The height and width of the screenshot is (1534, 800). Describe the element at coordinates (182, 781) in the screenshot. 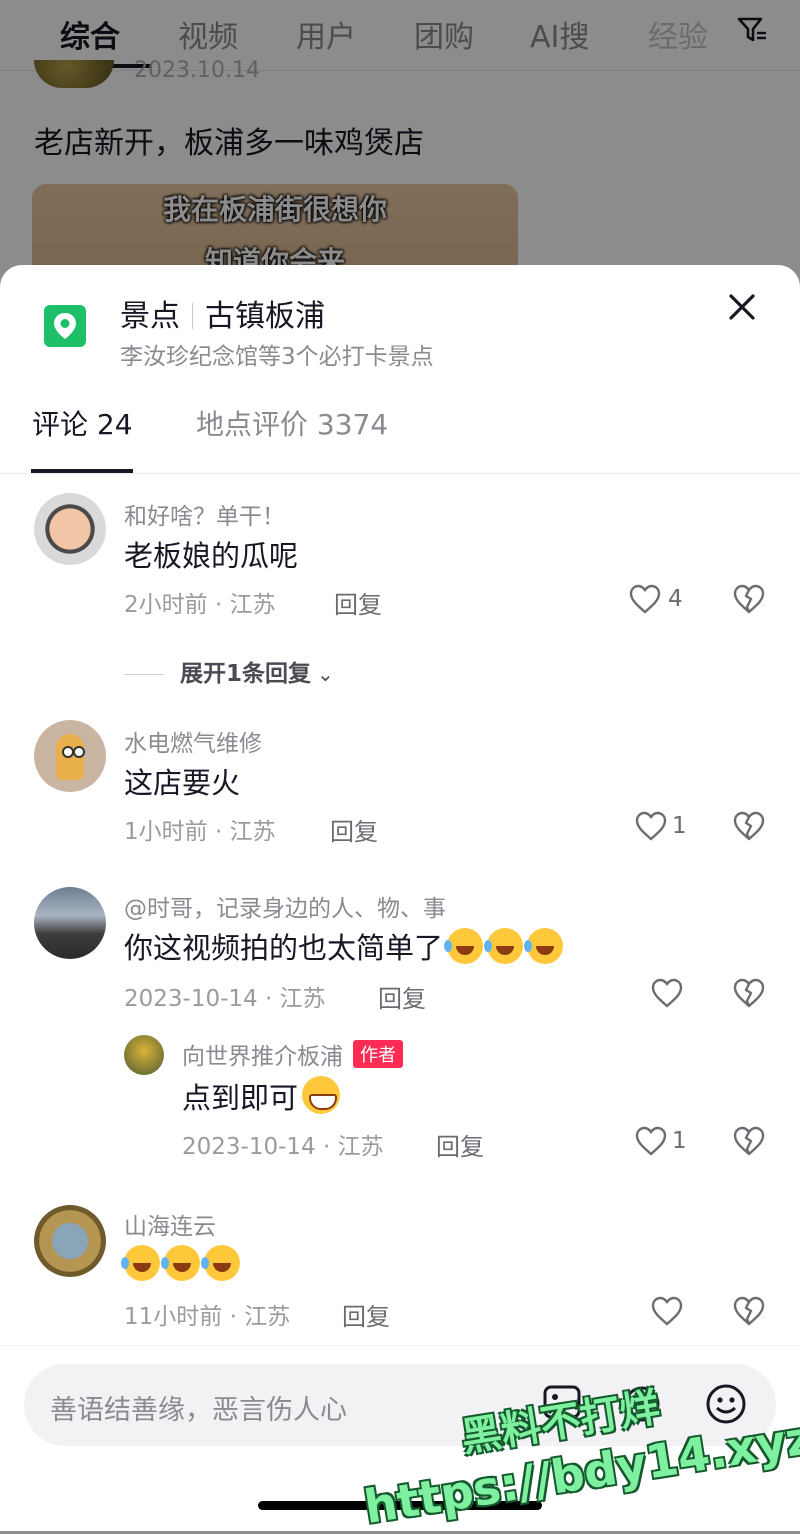

I see `comment-text: 这店要火` at that location.